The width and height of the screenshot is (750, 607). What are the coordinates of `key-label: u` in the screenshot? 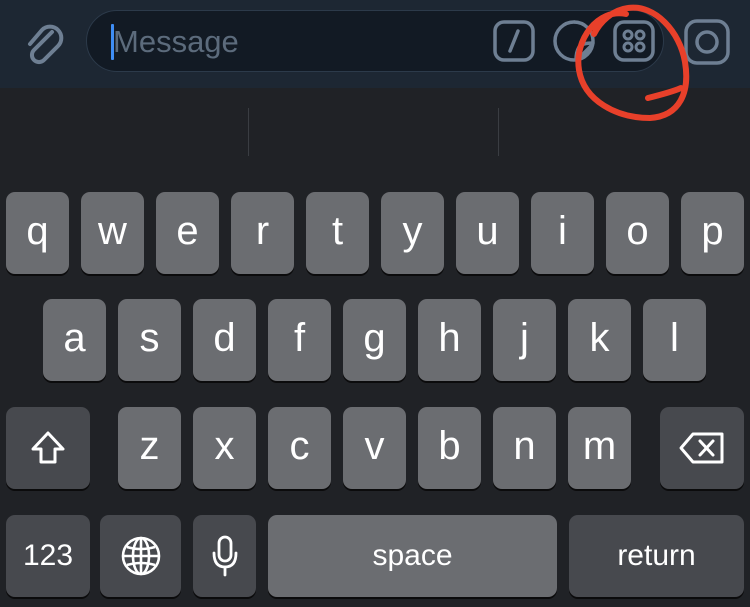 It's located at (487, 231).